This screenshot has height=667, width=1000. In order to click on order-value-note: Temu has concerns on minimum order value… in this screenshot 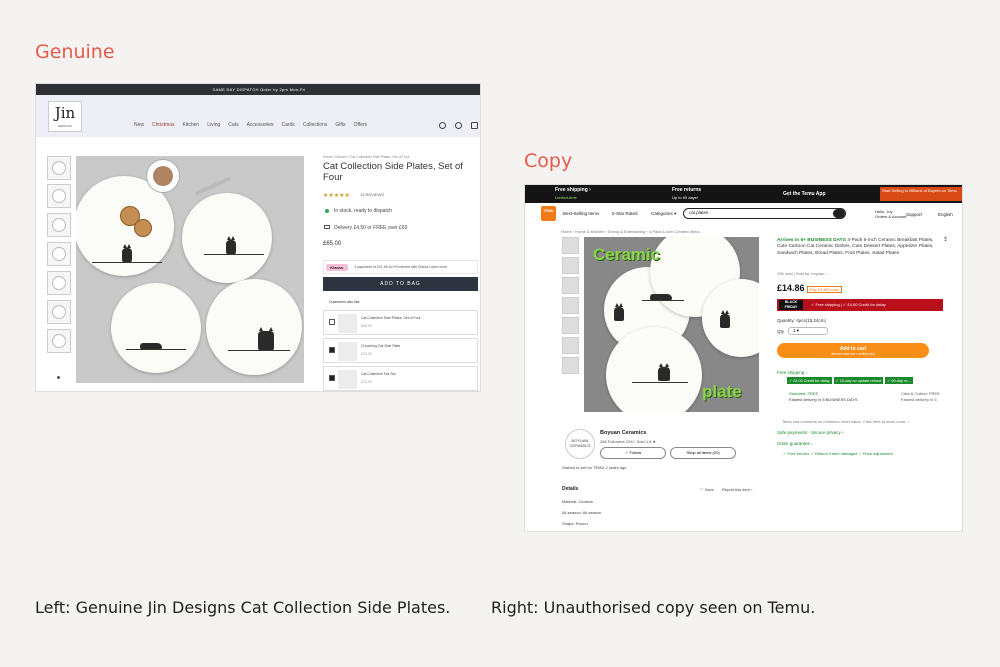, I will do `click(845, 421)`.